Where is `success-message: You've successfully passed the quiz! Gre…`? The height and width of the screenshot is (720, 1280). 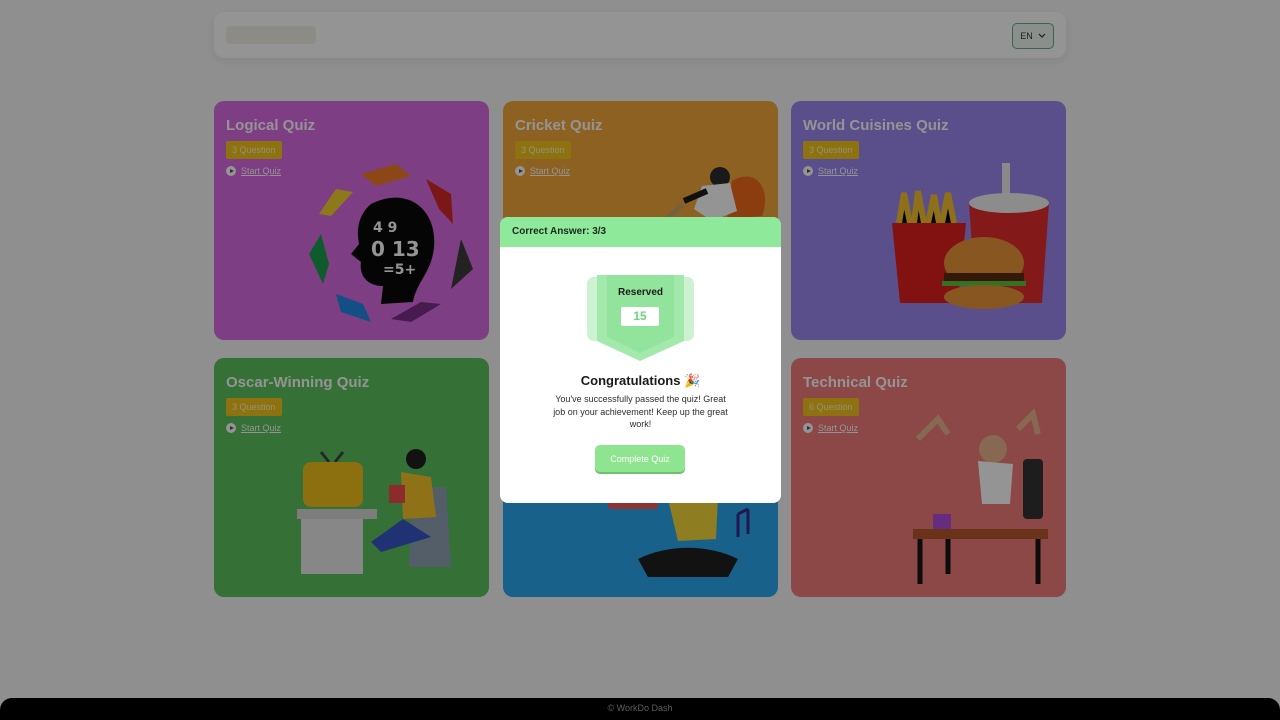
success-message: You've successfully passed the quiz! Gre… is located at coordinates (640, 411).